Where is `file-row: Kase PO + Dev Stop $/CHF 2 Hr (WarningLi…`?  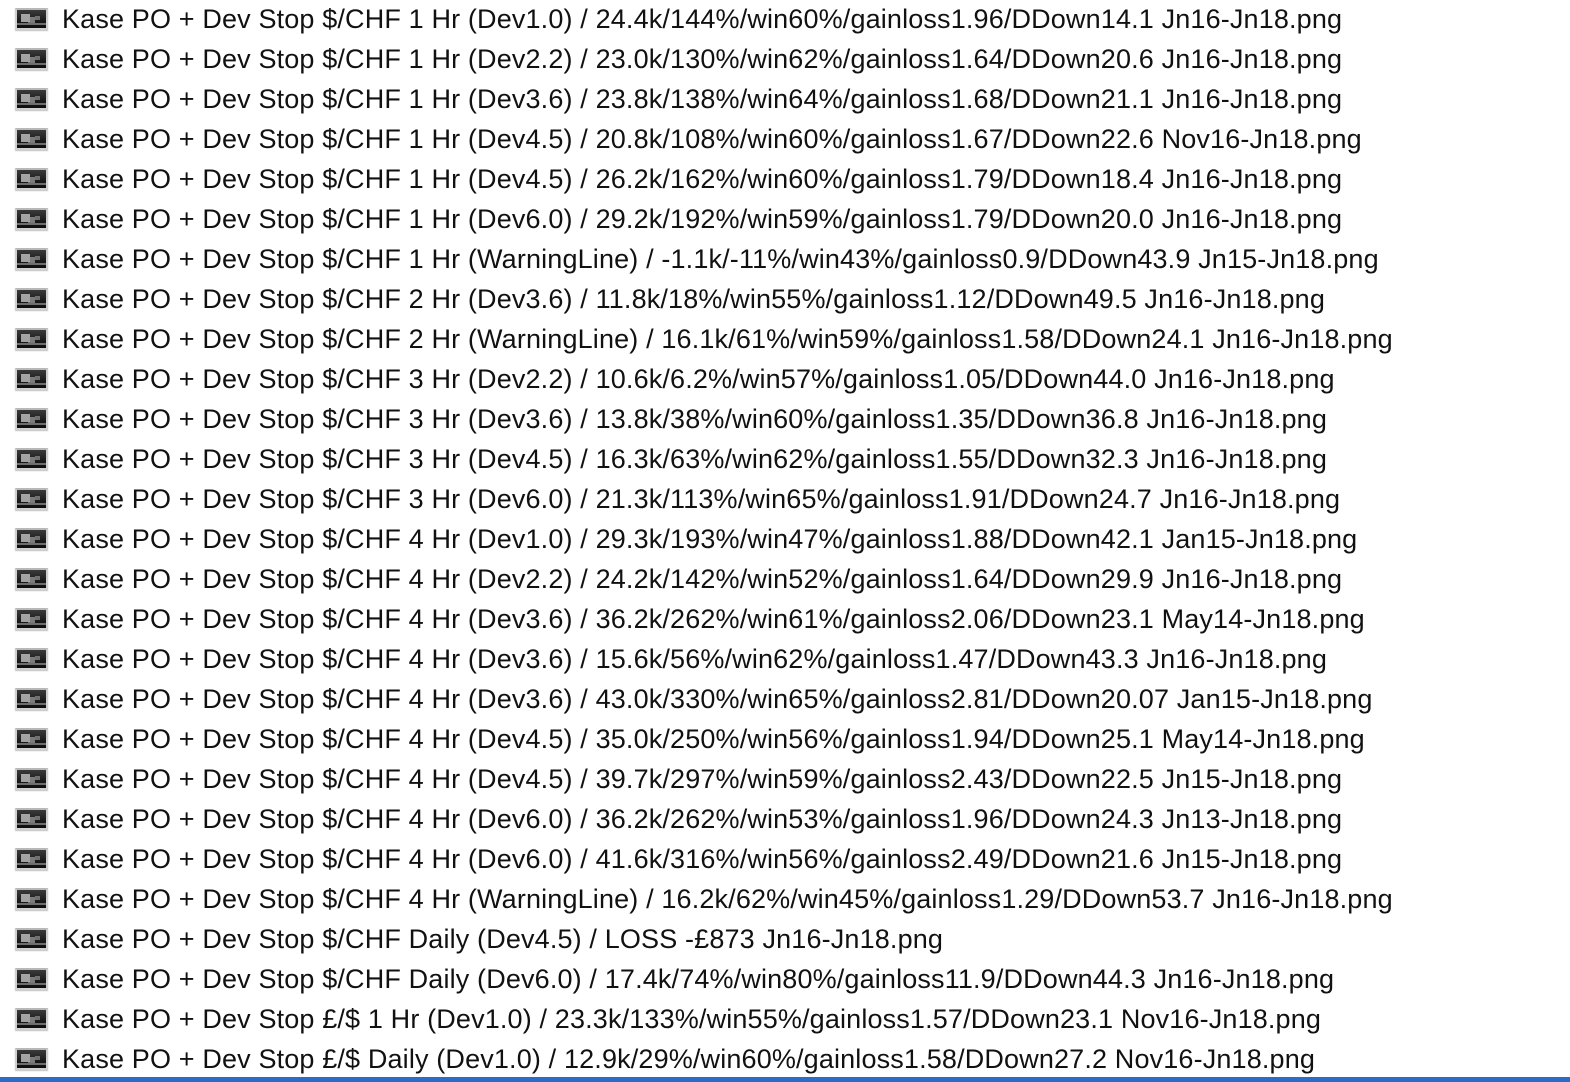 file-row: Kase PO + Dev Stop $/CHF 2 Hr (WarningLi… is located at coordinates (785, 340).